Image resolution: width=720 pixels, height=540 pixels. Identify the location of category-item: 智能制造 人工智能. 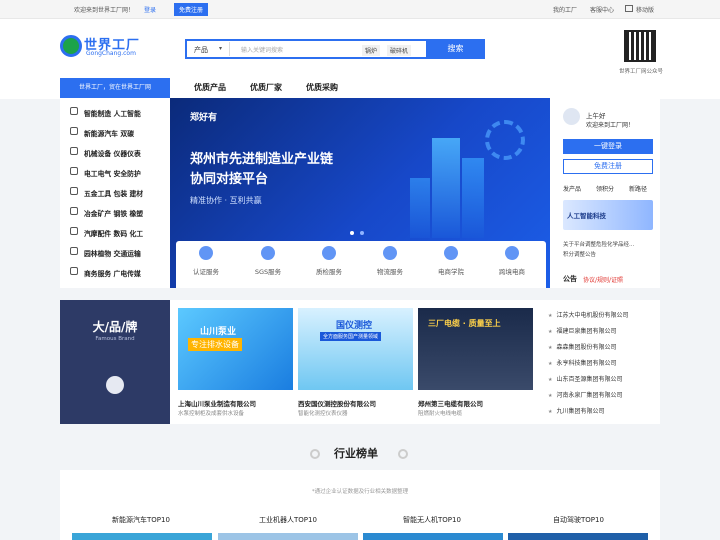
(115, 112).